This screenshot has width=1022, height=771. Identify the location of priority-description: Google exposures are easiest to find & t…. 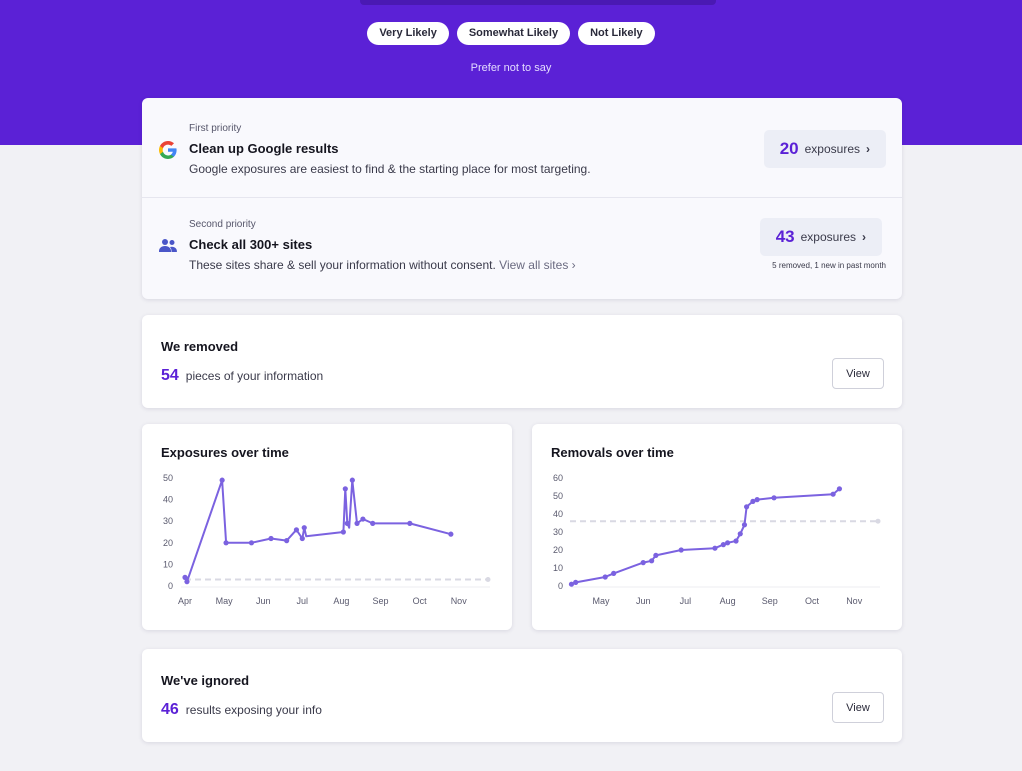
(390, 169).